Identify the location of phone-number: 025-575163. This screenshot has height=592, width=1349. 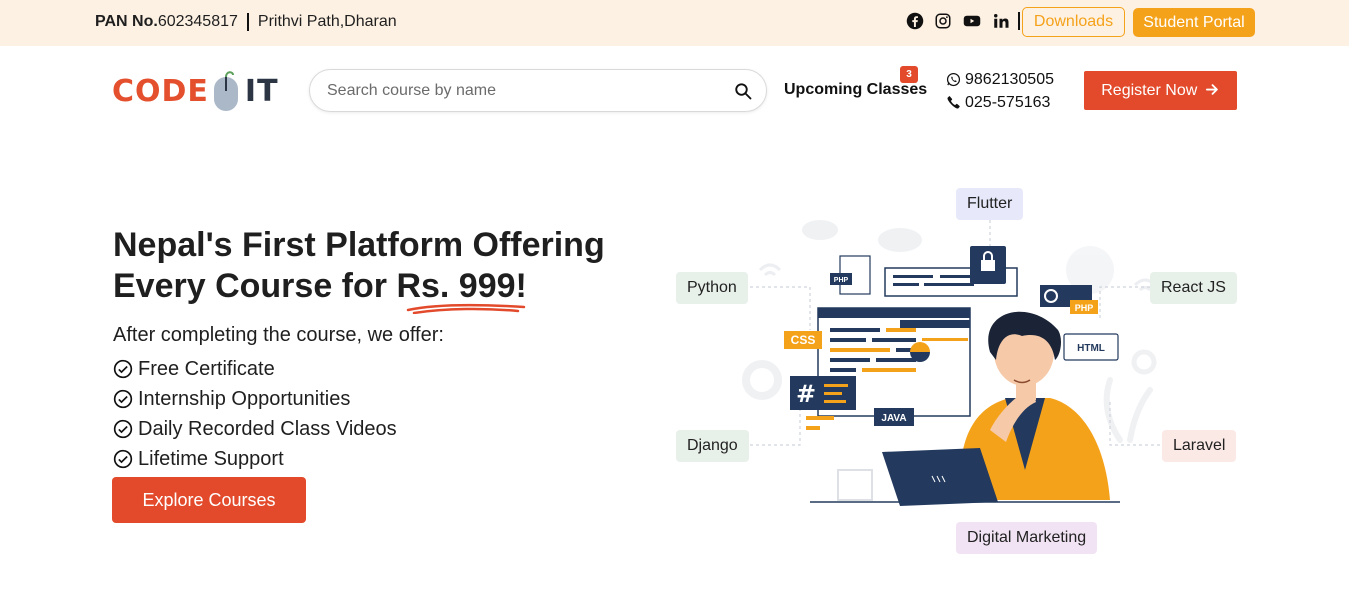
(1007, 103).